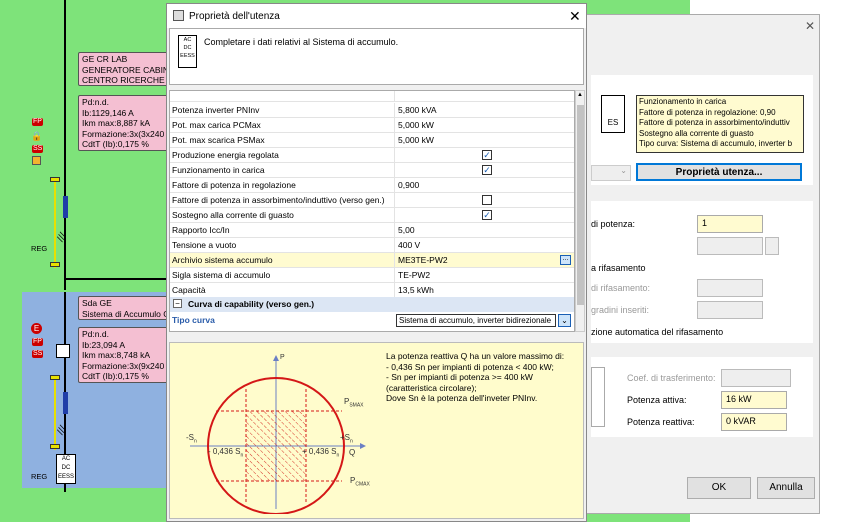 This screenshot has height=522, width=852. I want to click on ess-symbol: AC DC EESS, so click(66, 469).